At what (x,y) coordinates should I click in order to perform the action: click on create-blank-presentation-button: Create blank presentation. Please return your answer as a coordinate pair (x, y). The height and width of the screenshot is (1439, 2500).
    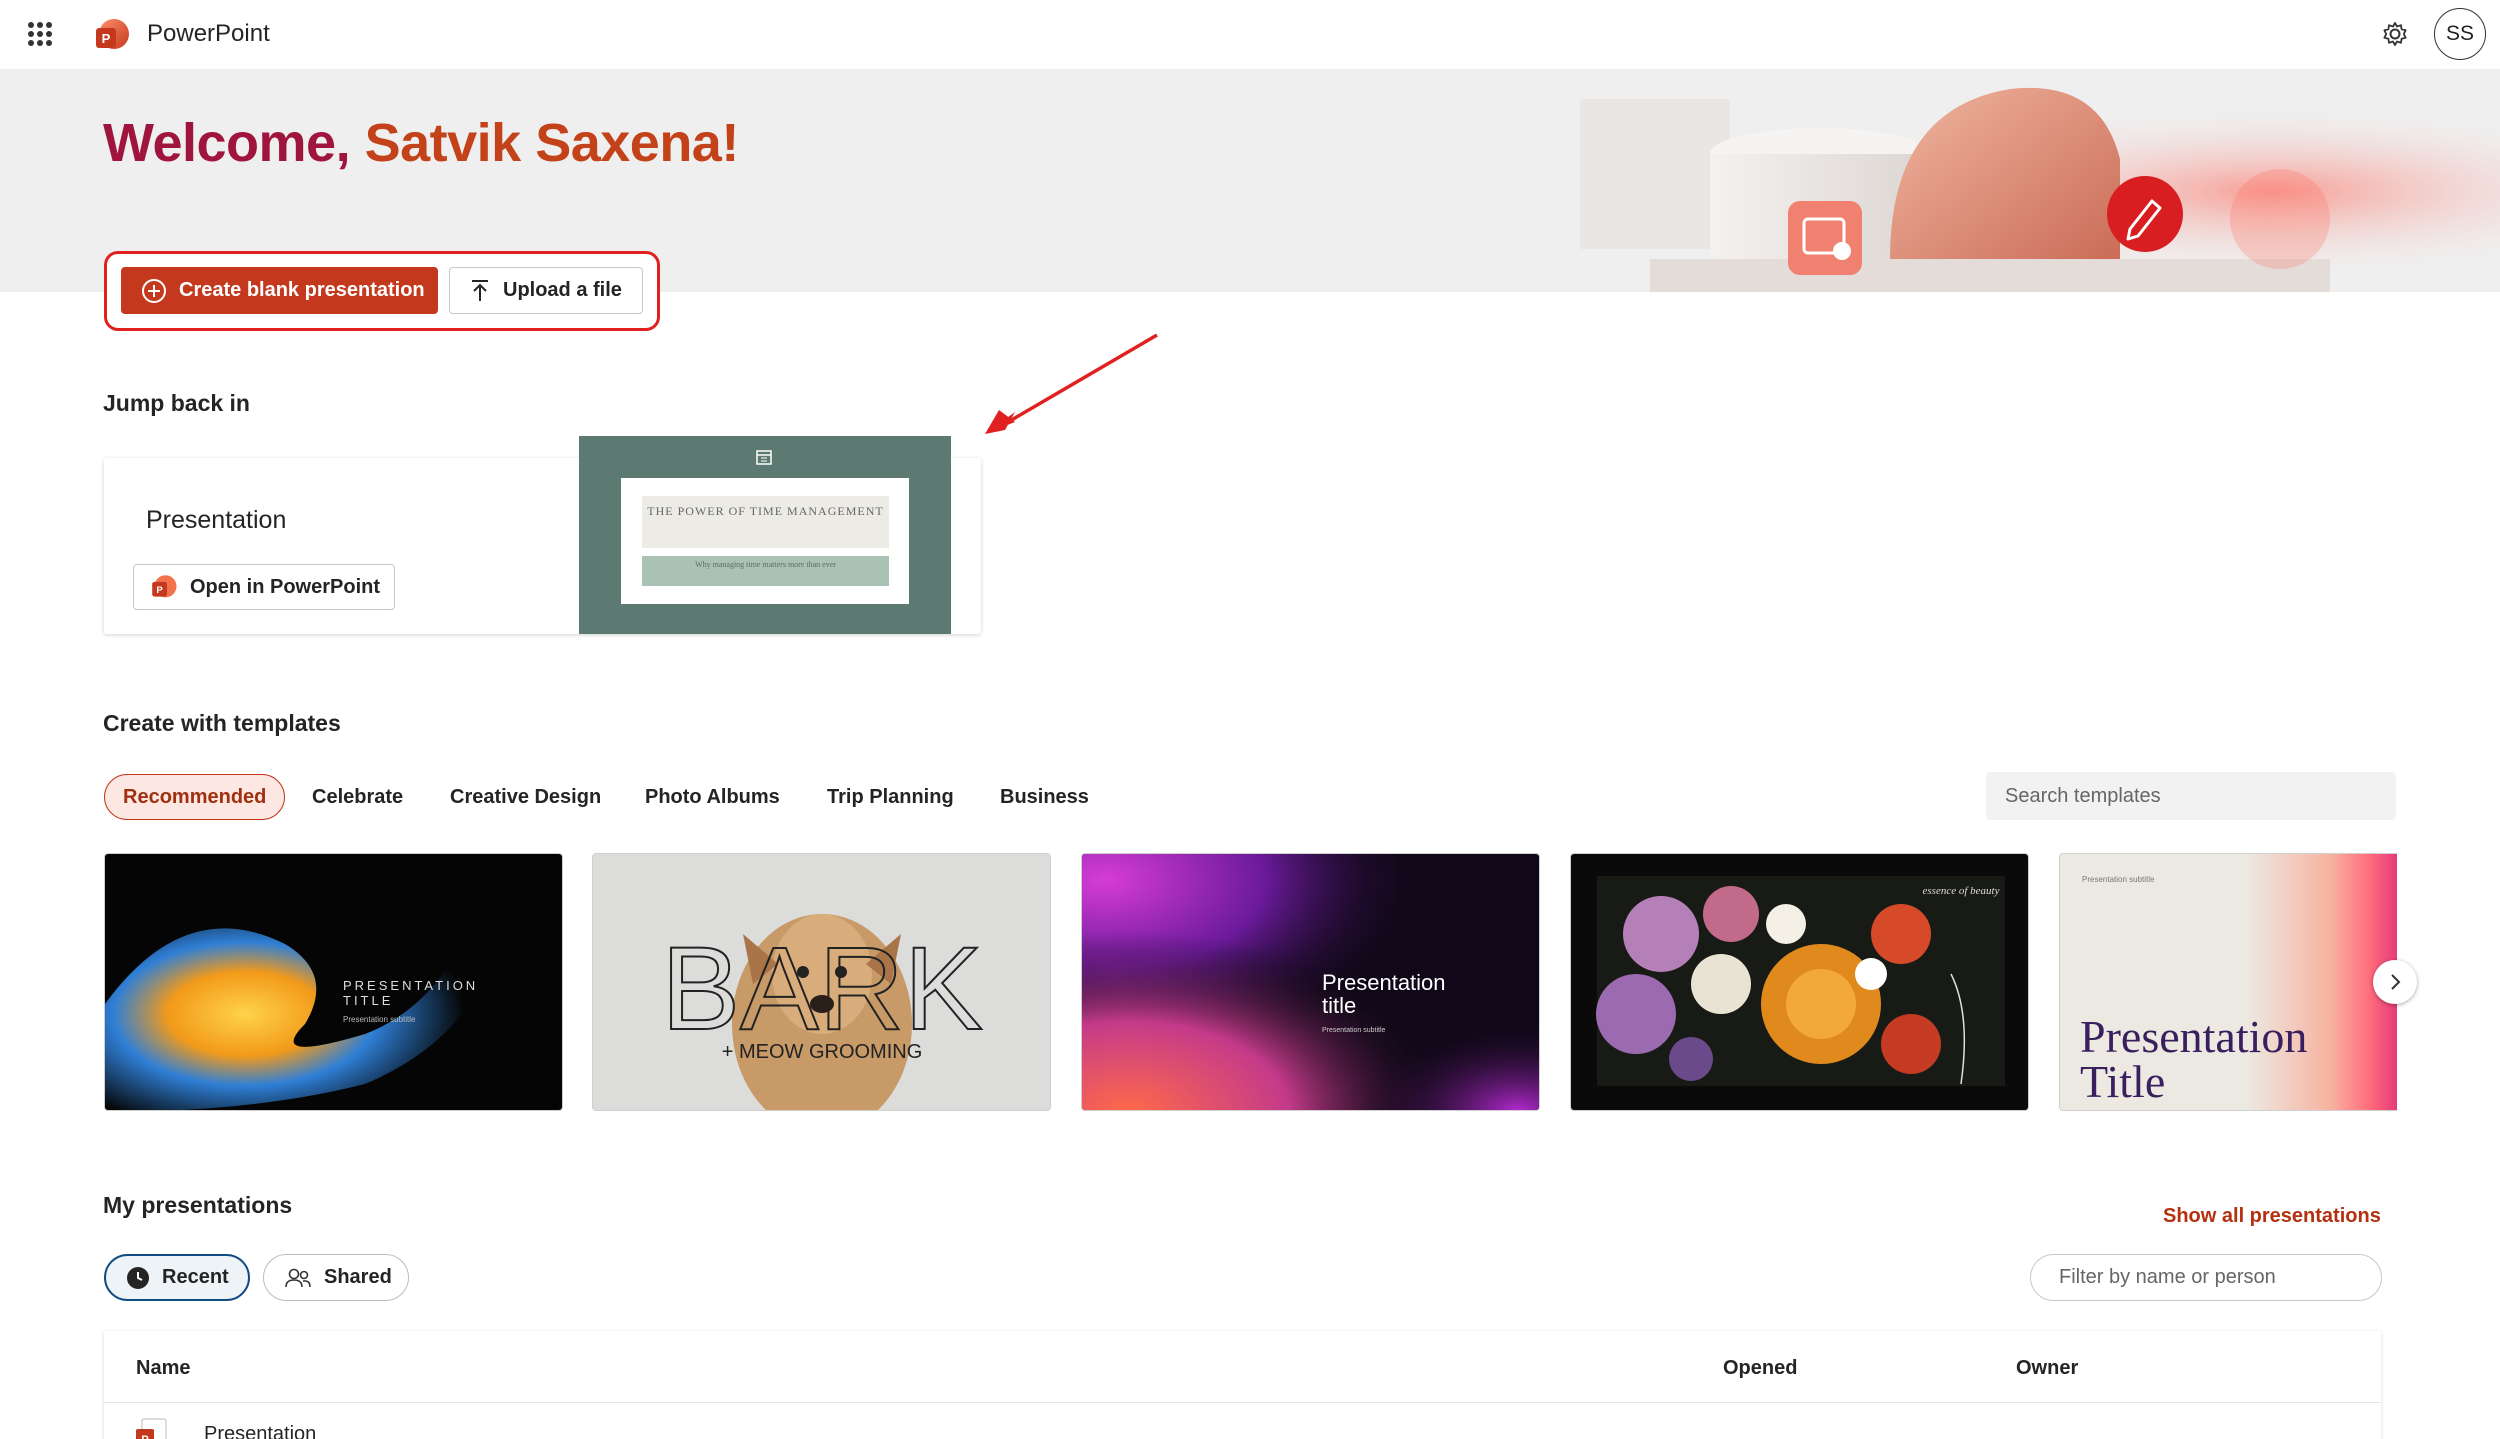
    Looking at the image, I should click on (279, 290).